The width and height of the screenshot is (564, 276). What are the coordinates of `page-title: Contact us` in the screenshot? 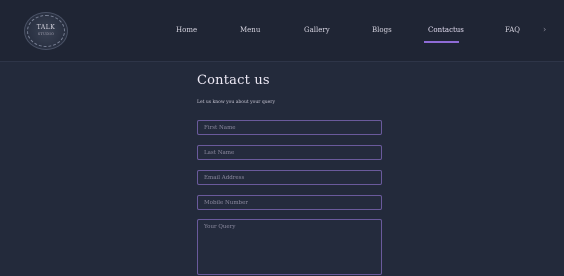 It's located at (233, 80).